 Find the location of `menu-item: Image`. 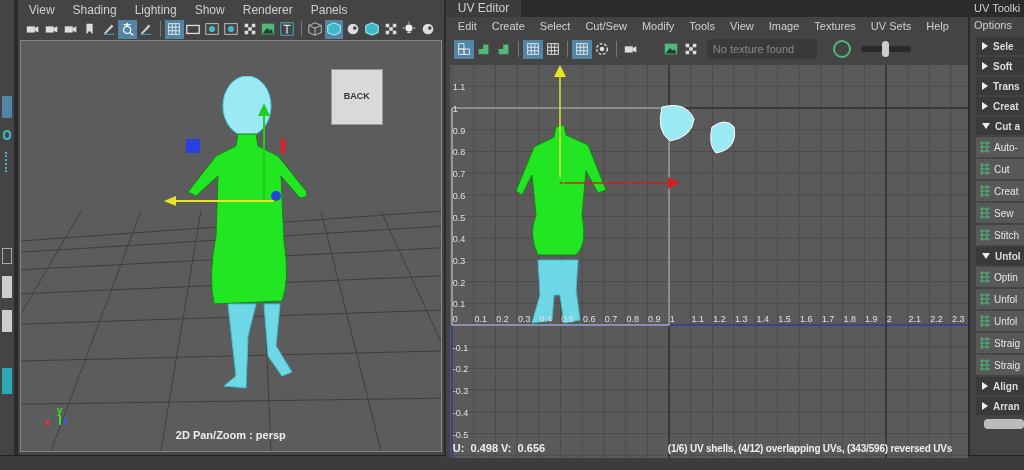

menu-item: Image is located at coordinates (784, 26).